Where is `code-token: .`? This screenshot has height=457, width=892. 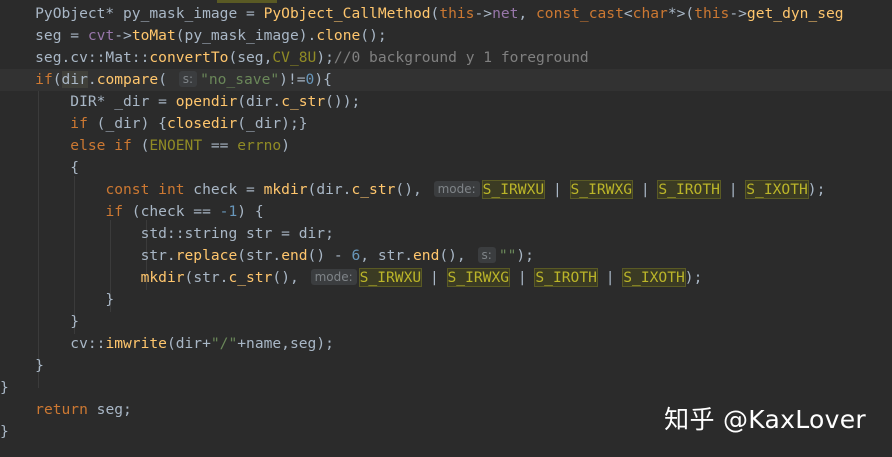
code-token: . is located at coordinates (92, 79).